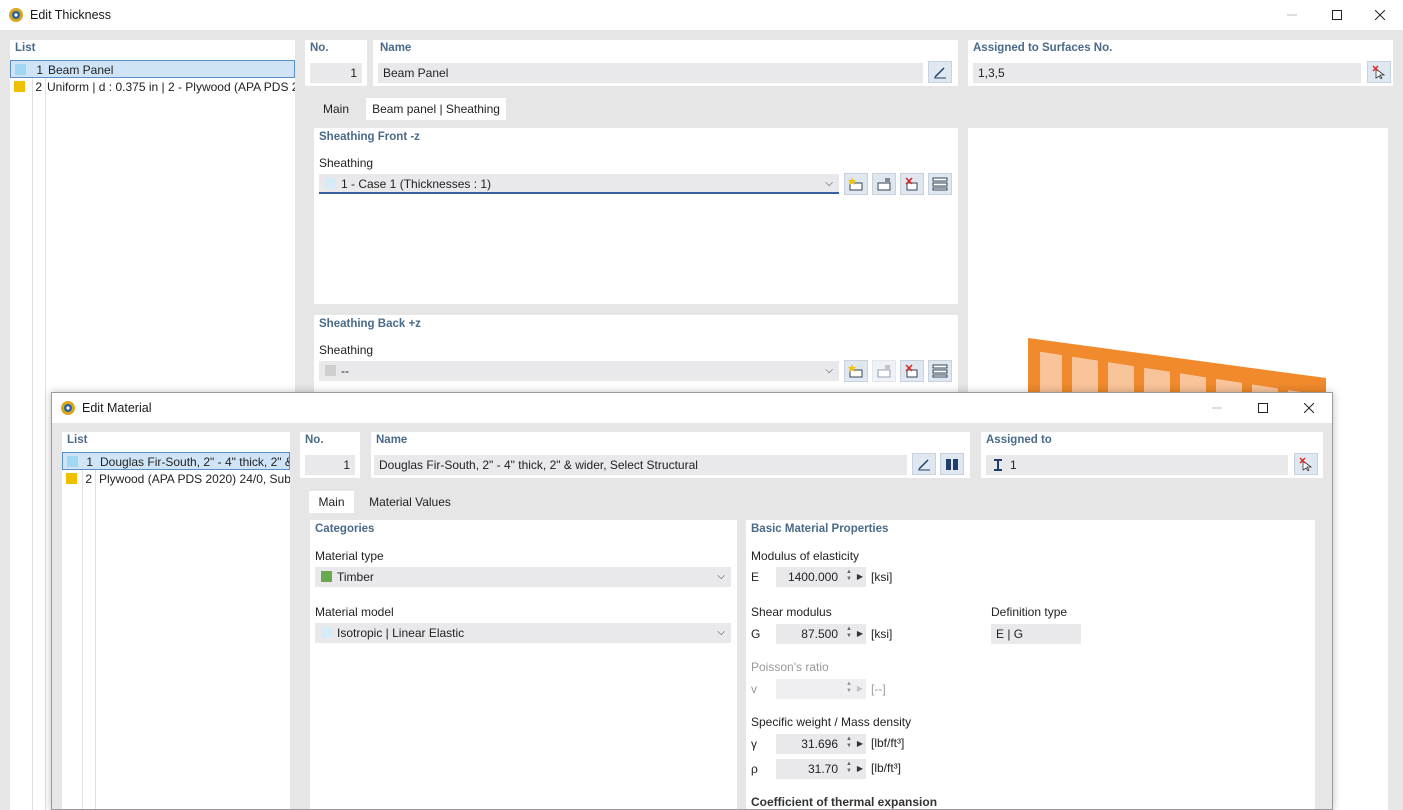 This screenshot has height=810, width=1403. Describe the element at coordinates (756, 634) in the screenshot. I see `g-symbol: G` at that location.